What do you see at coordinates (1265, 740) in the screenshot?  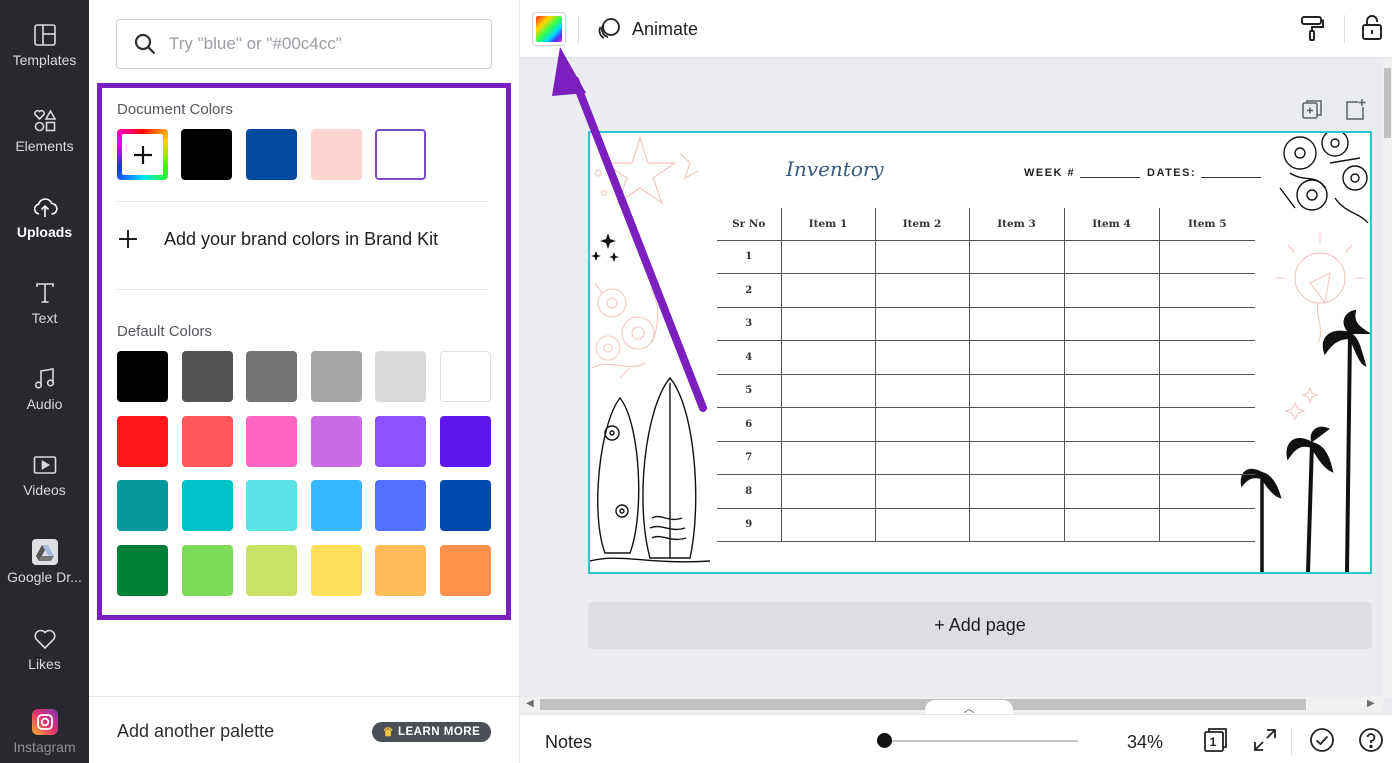 I see `fullscreen-icon` at bounding box center [1265, 740].